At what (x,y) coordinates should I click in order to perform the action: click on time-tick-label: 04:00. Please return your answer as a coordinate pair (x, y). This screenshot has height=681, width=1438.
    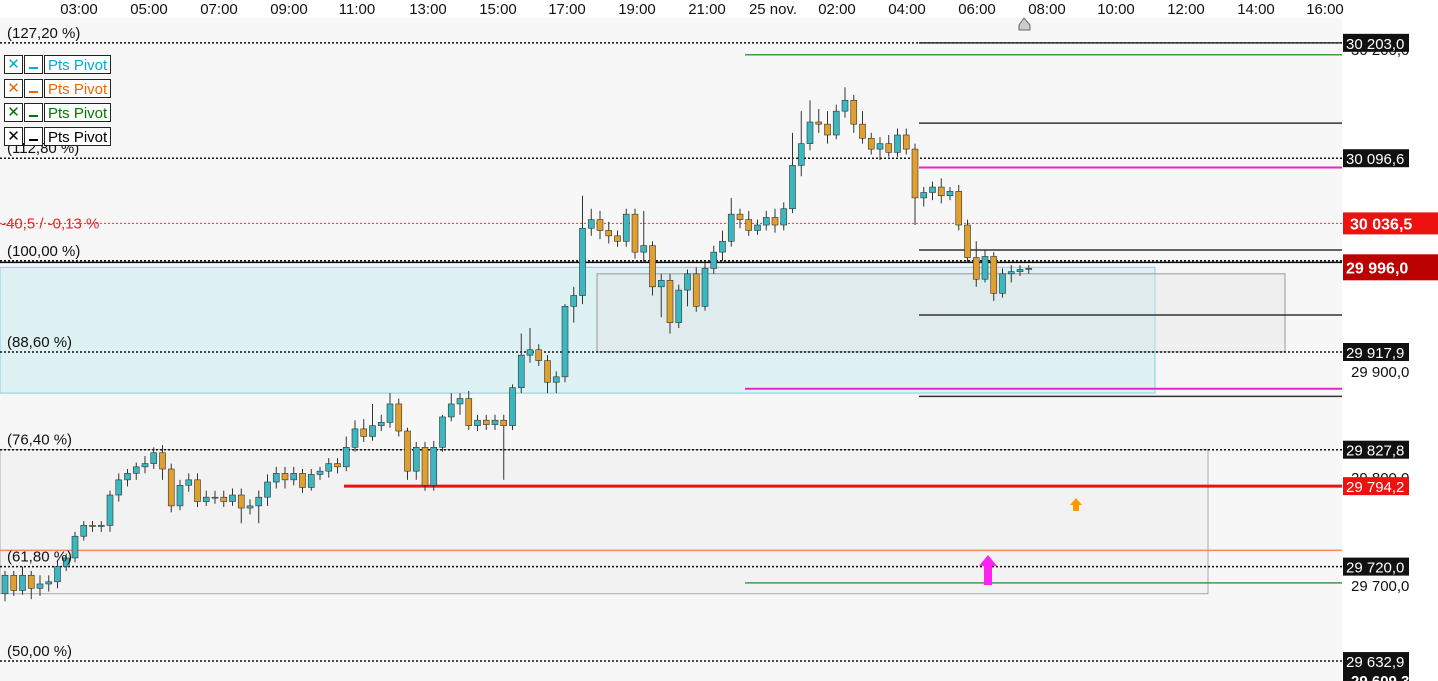
    Looking at the image, I should click on (907, 9).